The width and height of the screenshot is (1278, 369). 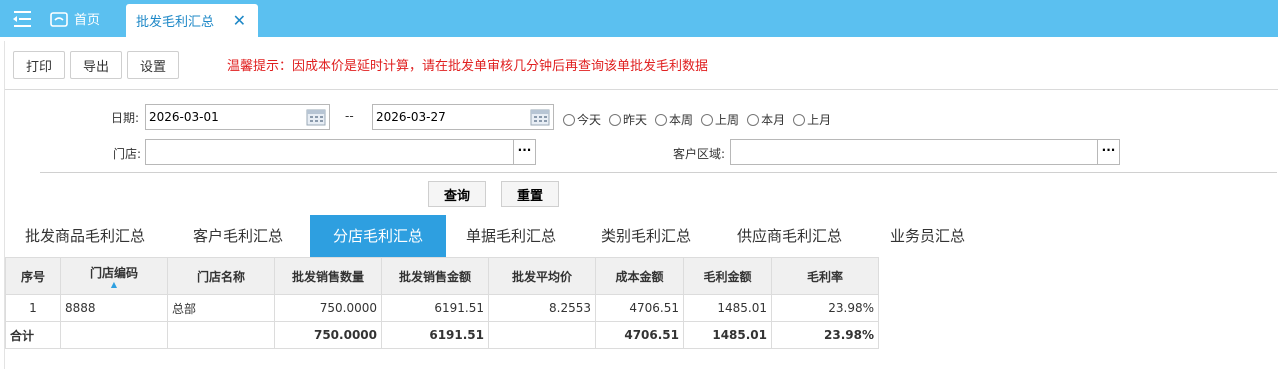 What do you see at coordinates (468, 66) in the screenshot?
I see `notice-text: 温馨提示：因成本价是延时计算，请在批发单审核几分钟后再查询该单批发毛利数据` at bounding box center [468, 66].